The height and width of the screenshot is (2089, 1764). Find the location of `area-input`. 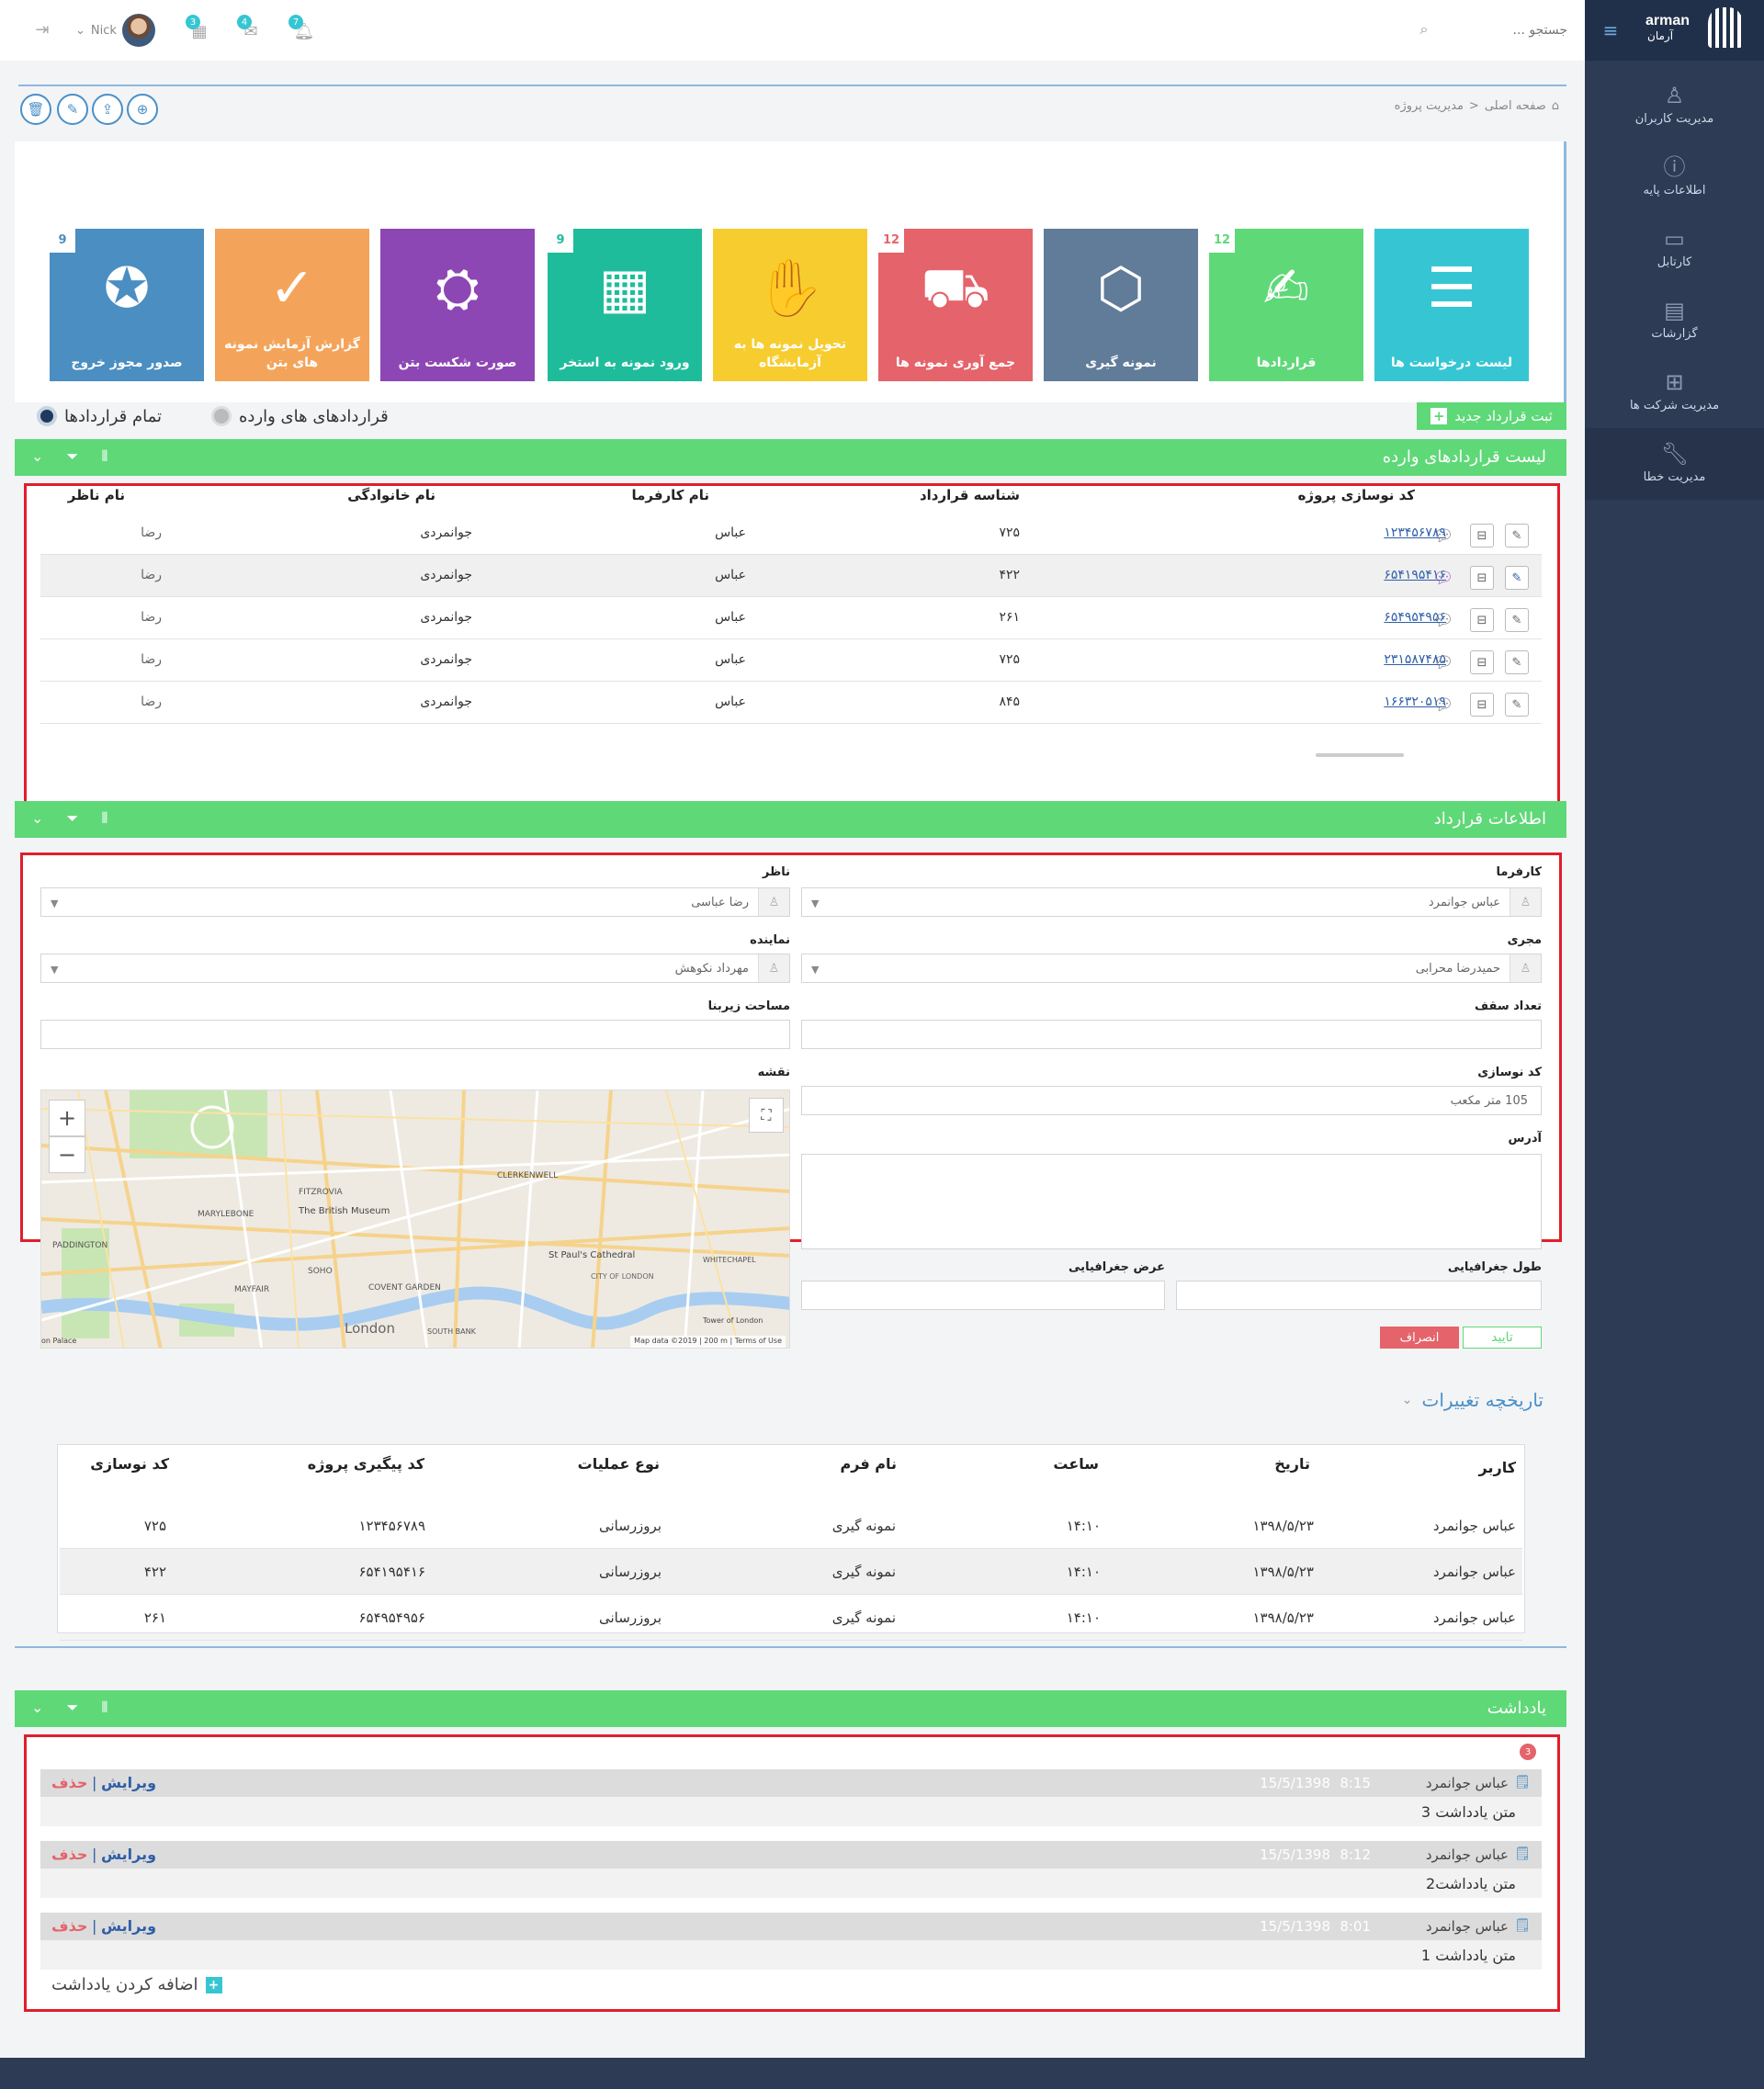

area-input is located at coordinates (415, 1035).